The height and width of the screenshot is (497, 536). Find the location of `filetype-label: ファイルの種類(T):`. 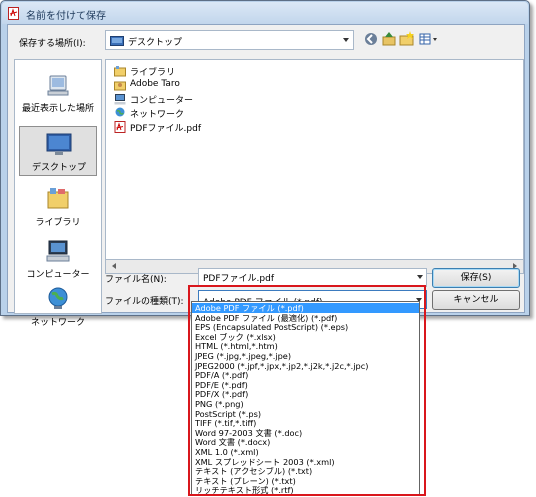

filetype-label: ファイルの種類(T): is located at coordinates (144, 302).